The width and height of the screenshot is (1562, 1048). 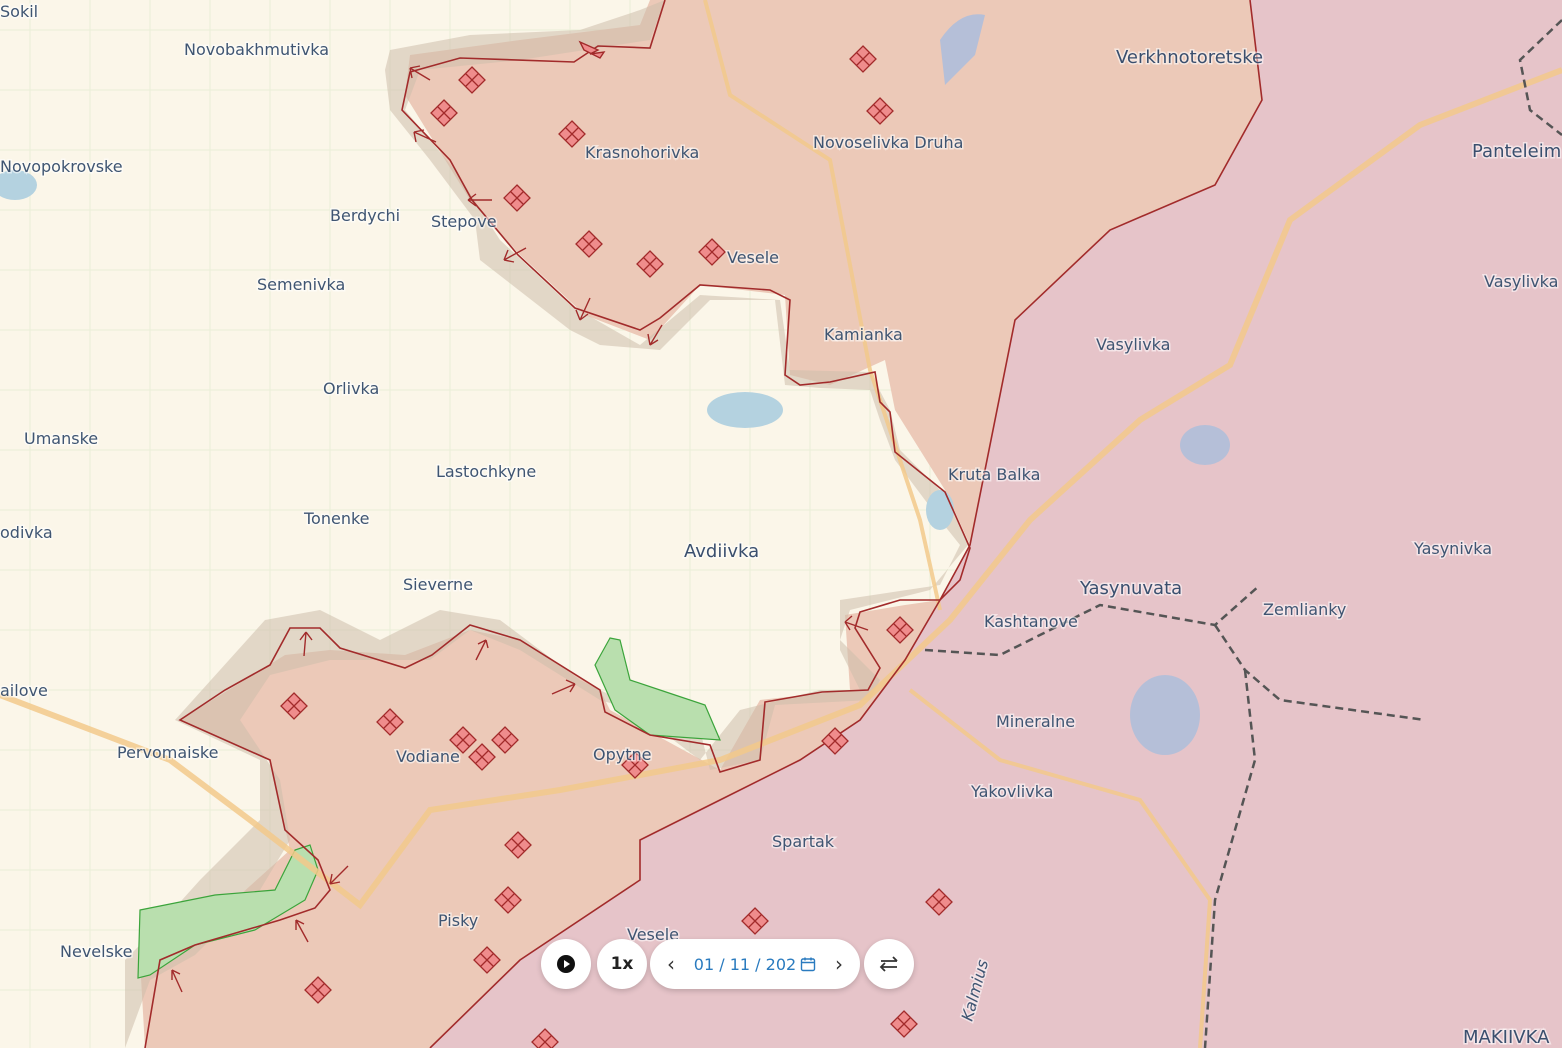 I want to click on swap-icon, so click(x=888, y=964).